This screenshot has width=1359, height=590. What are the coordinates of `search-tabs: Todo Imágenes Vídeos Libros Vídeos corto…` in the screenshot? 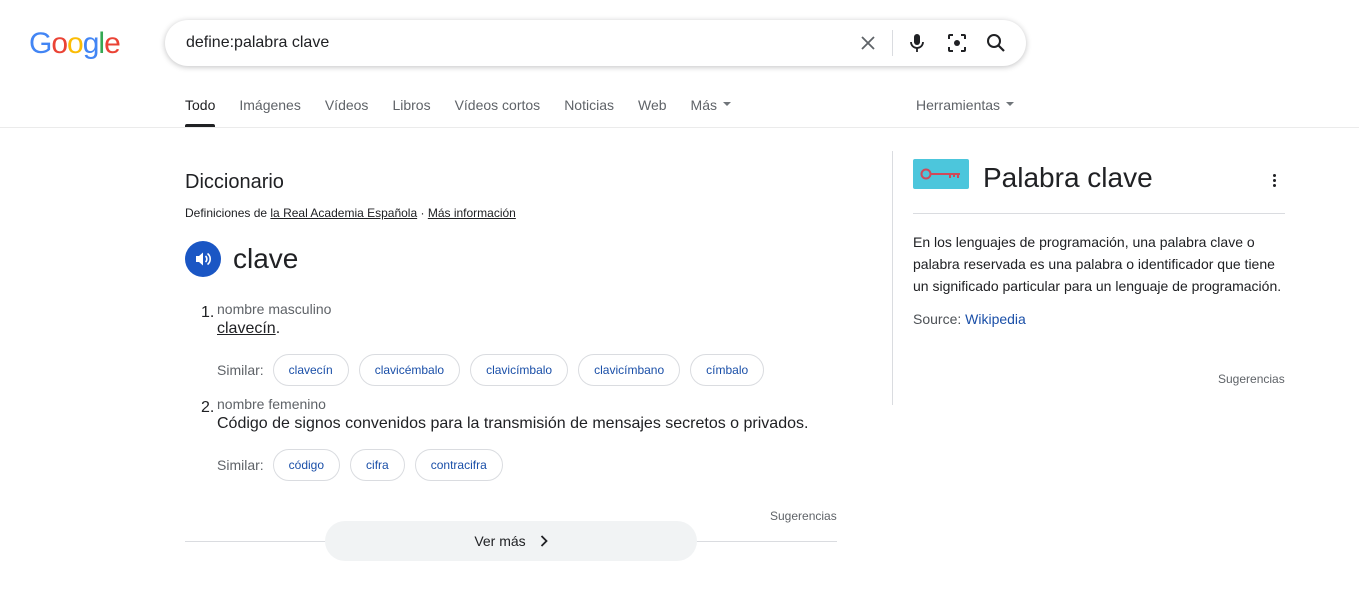 It's located at (470, 112).